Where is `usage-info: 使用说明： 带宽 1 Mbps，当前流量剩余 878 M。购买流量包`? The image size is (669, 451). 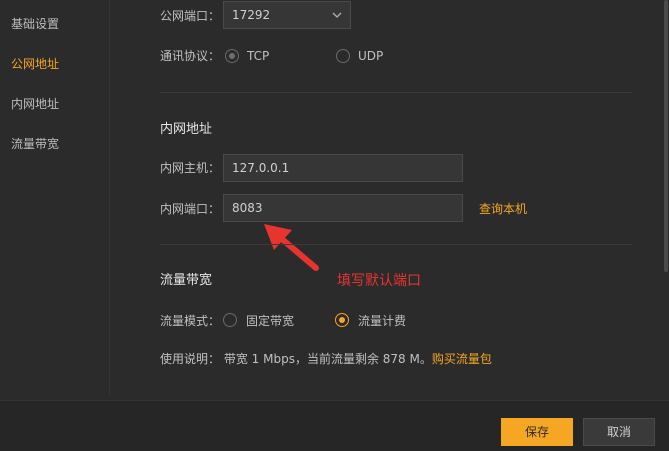
usage-info: 使用说明： 带宽 1 Mbps，当前流量剩余 878 M。购买流量包 is located at coordinates (326, 359).